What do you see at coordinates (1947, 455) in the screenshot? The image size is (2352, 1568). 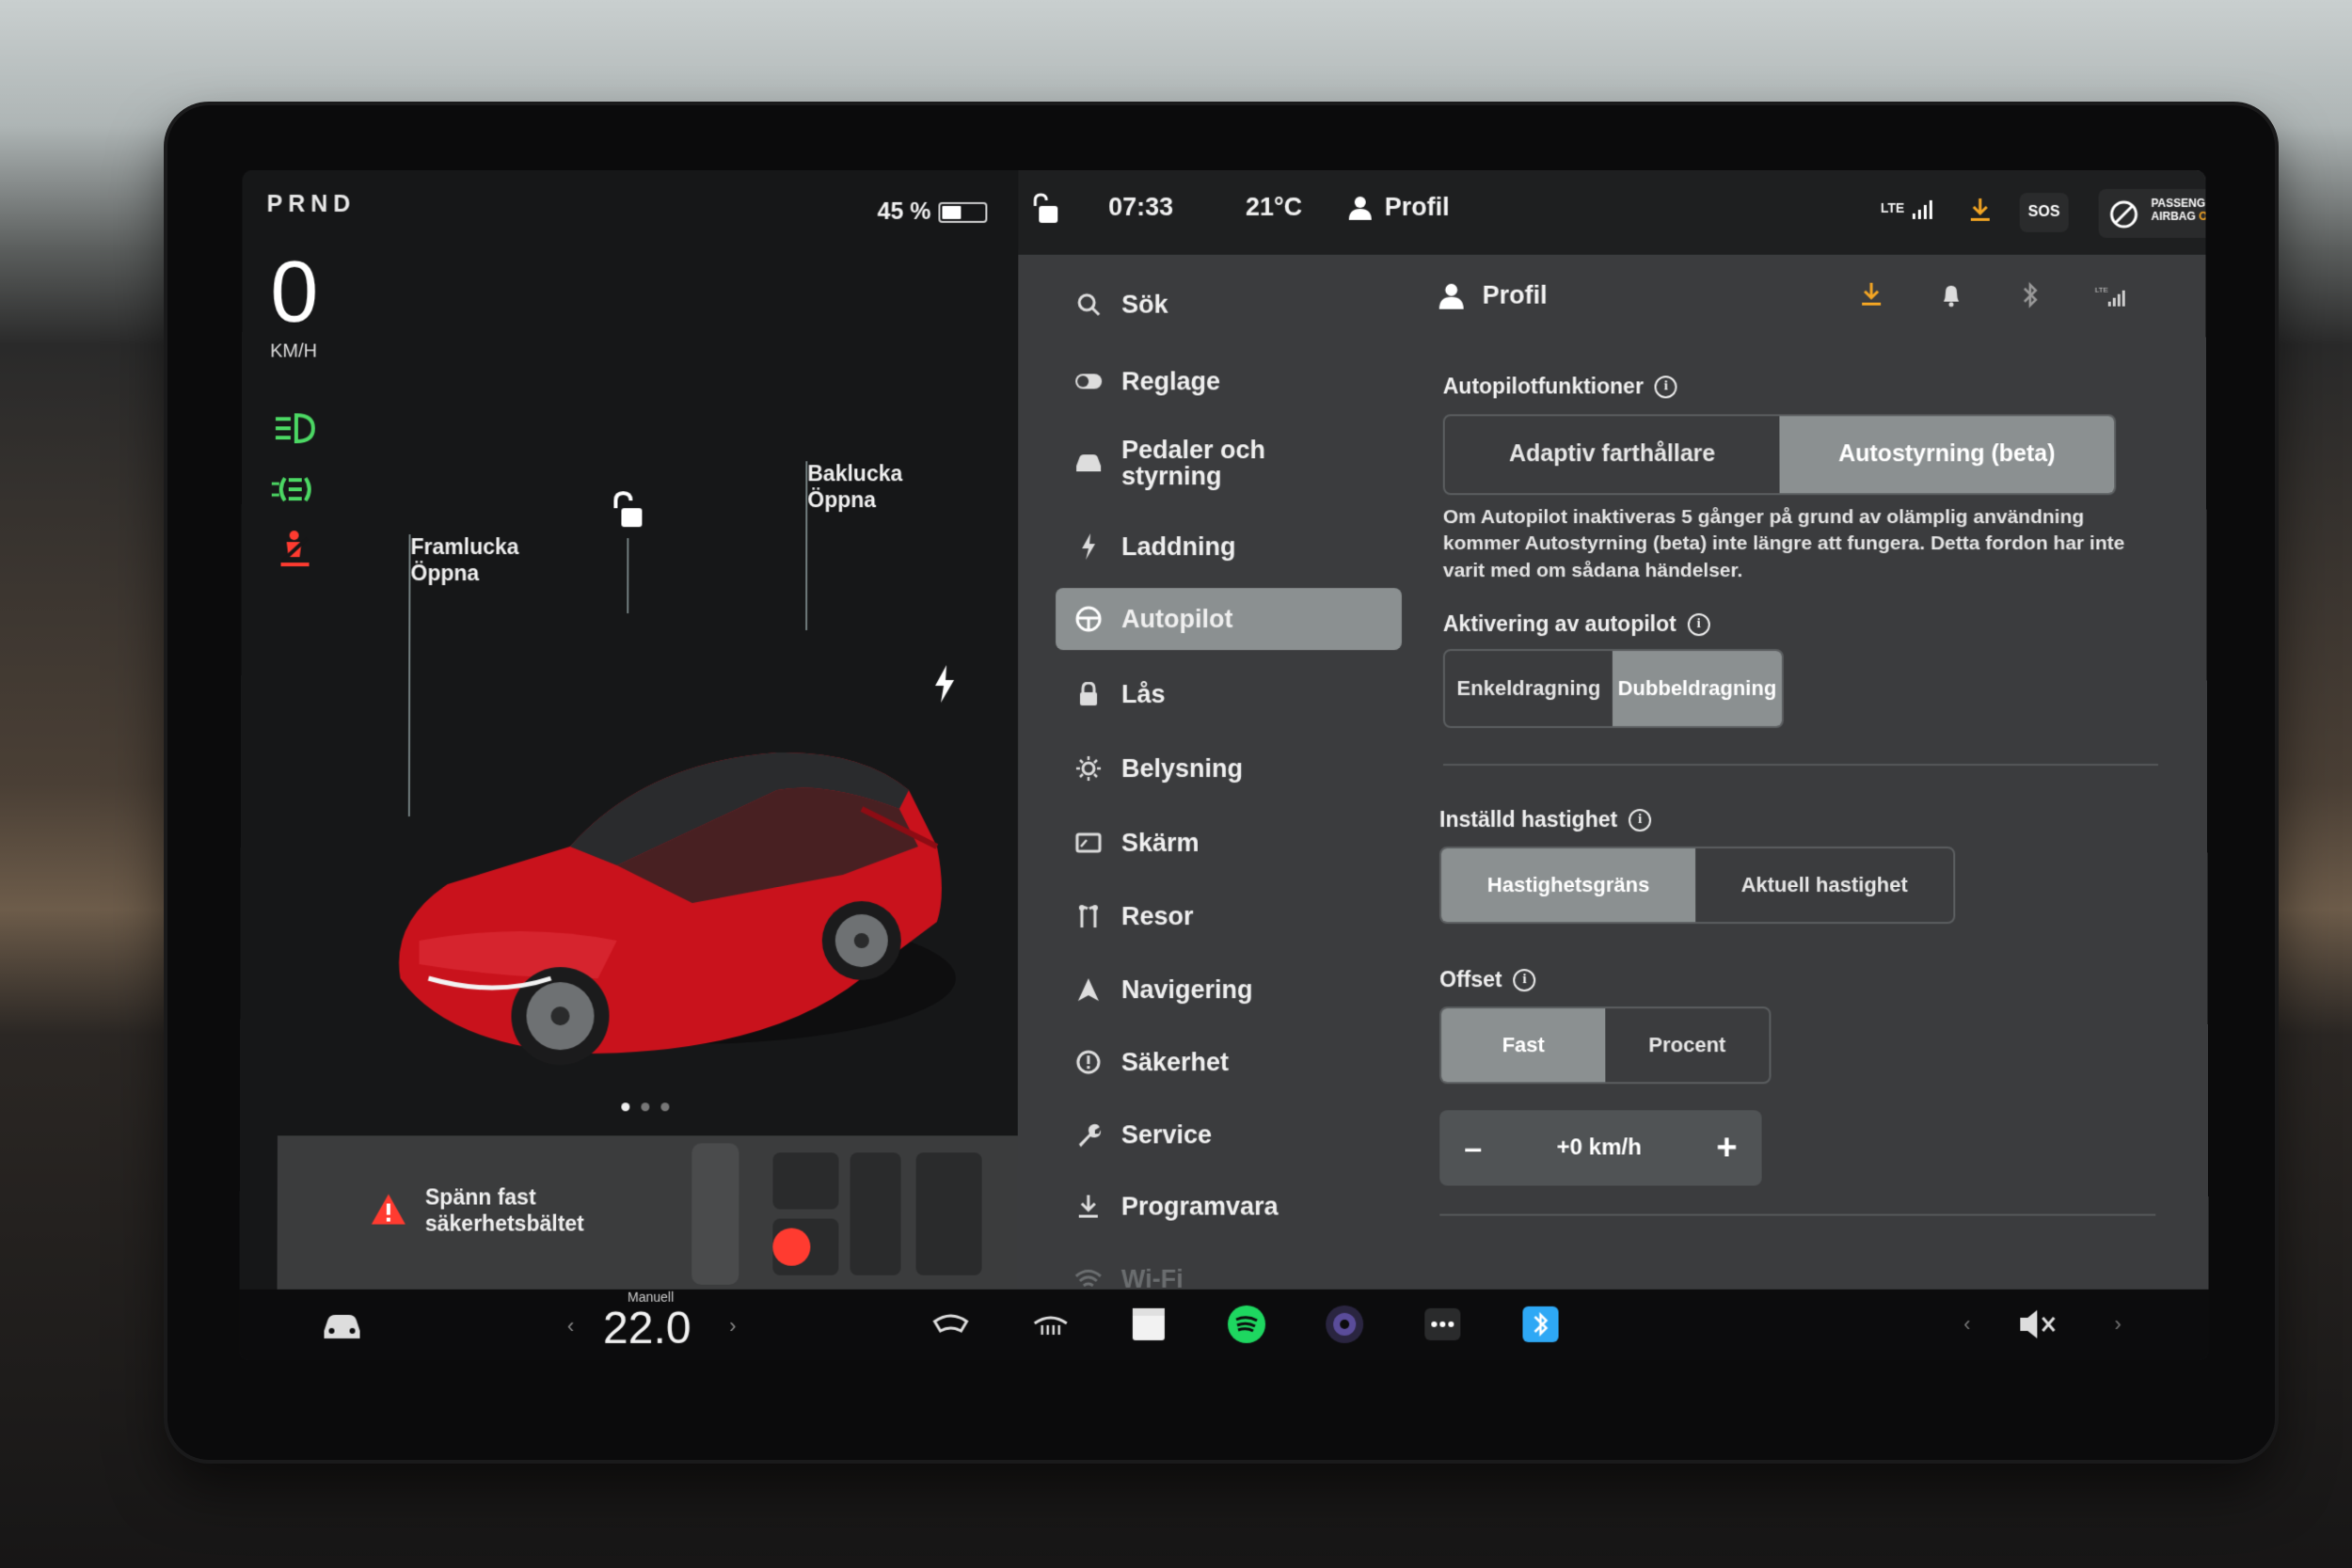 I see `option-autosteer: Autostyrning (beta)` at bounding box center [1947, 455].